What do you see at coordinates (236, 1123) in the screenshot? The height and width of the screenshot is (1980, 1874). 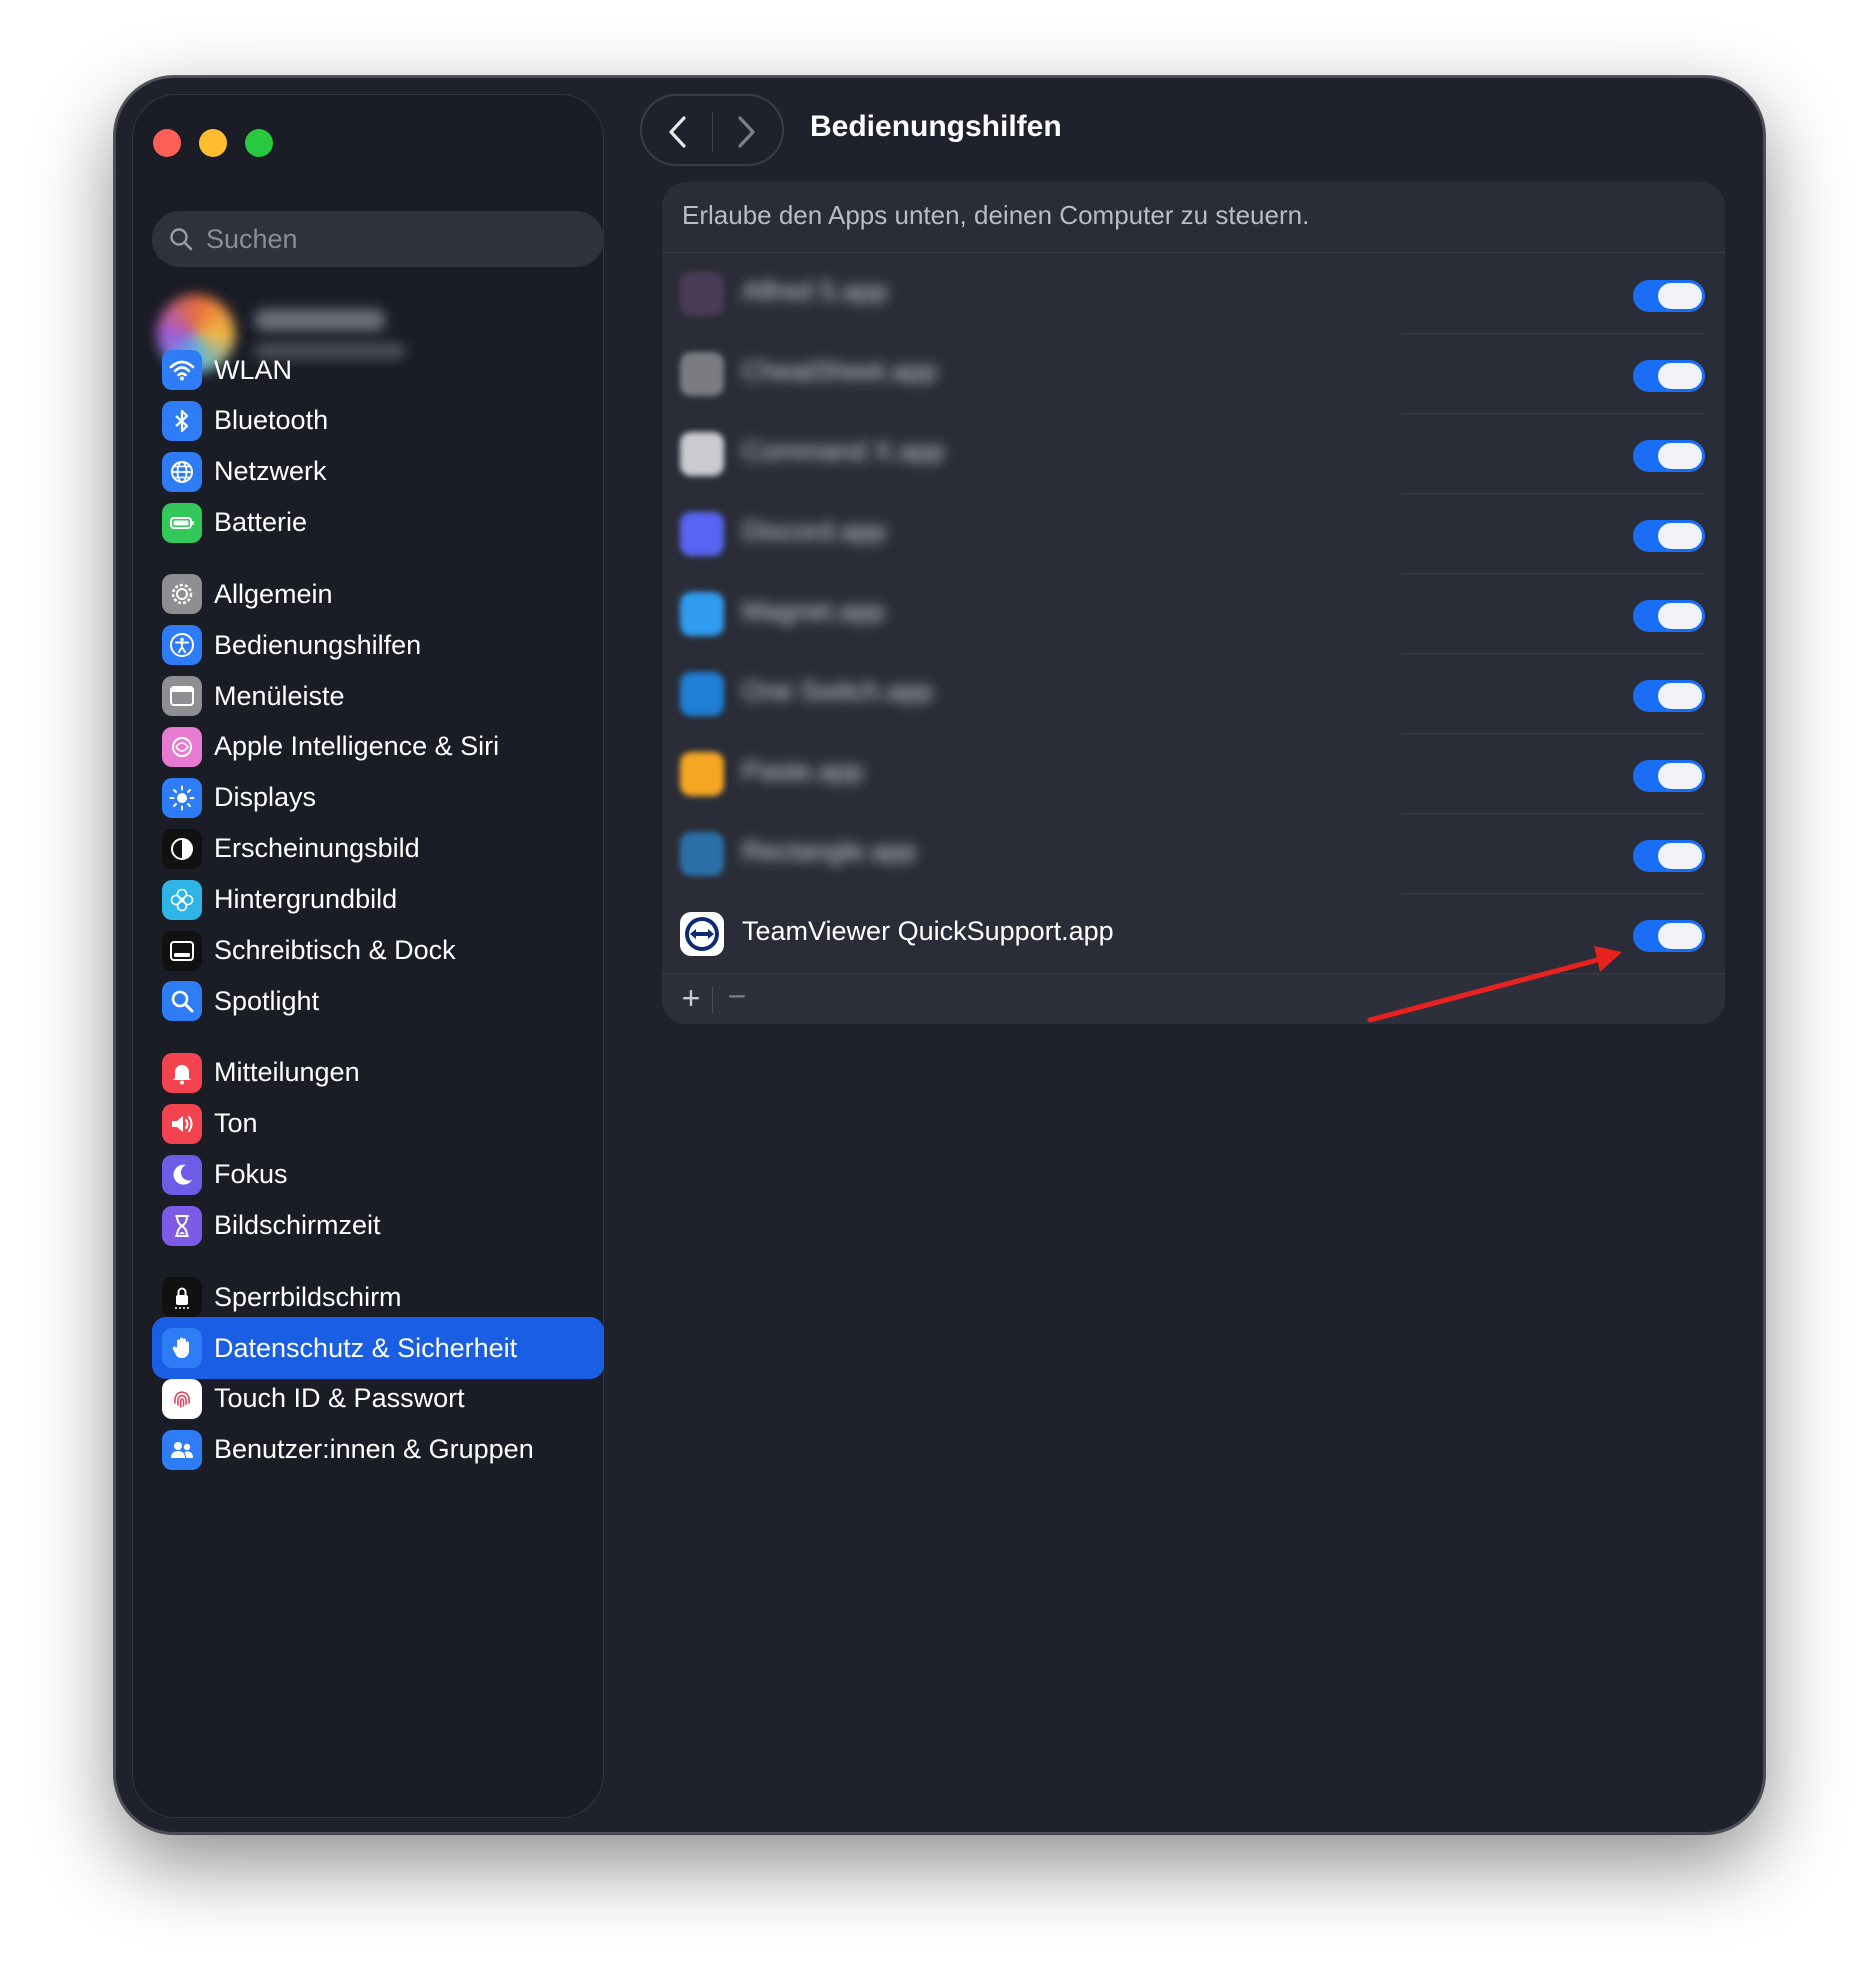 I see `sidebar-item-label: Ton` at bounding box center [236, 1123].